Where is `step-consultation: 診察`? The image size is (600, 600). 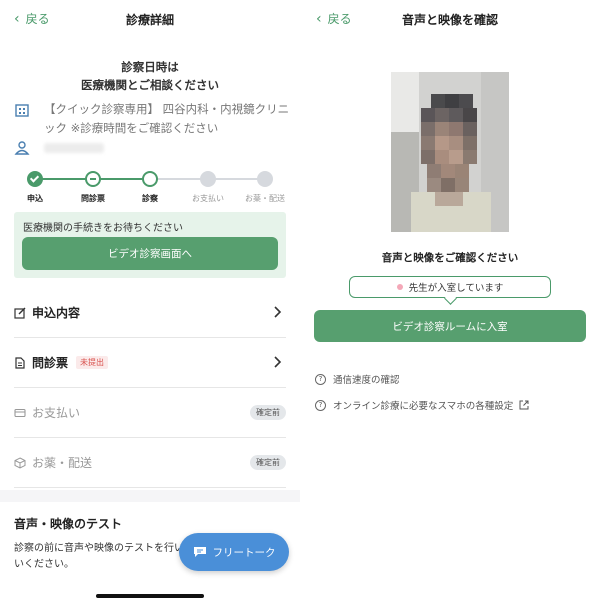 step-consultation: 診察 is located at coordinates (150, 186).